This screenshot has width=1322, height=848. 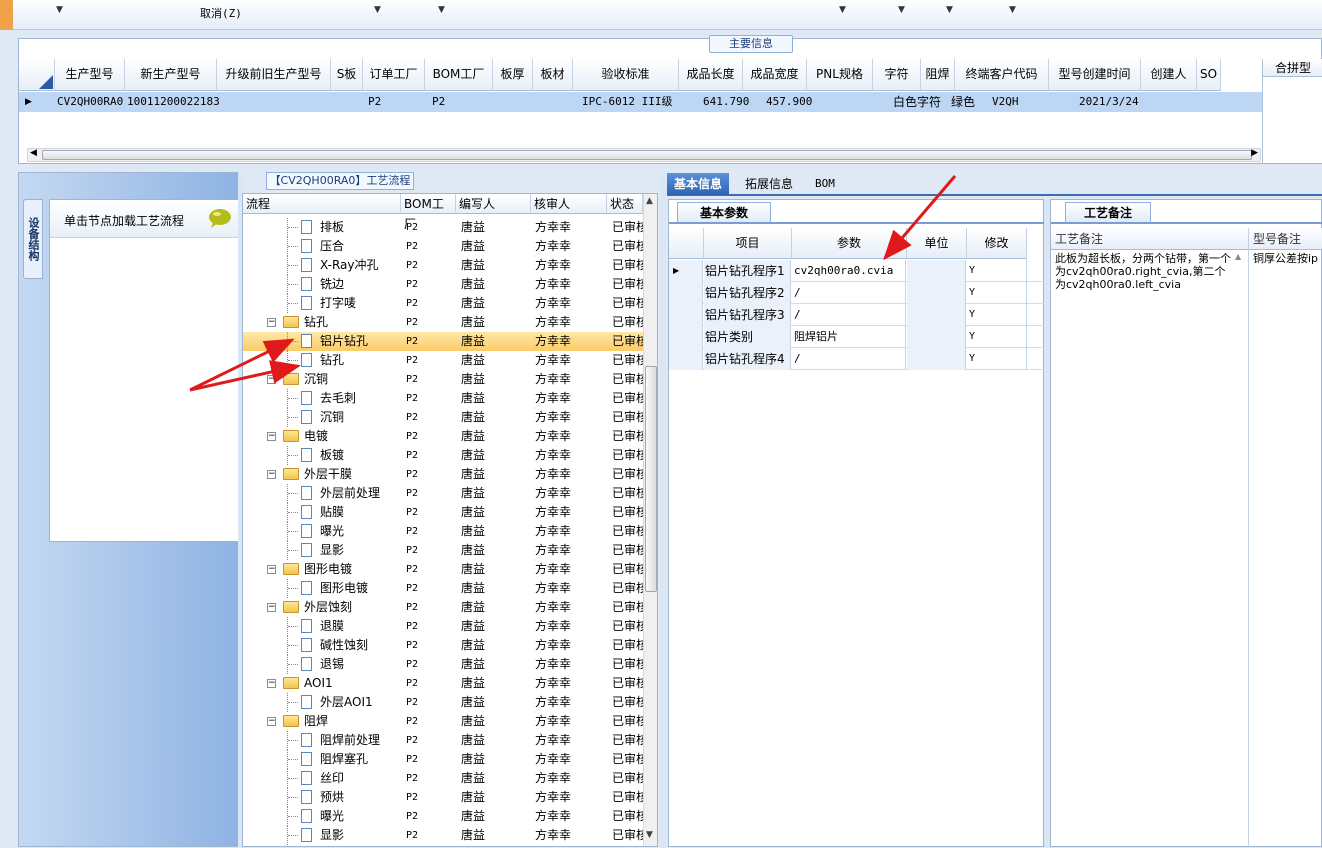 What do you see at coordinates (443, 778) in the screenshot?
I see `tree-row: 丝印 P2 唐益 方幸幸 已审核` at bounding box center [443, 778].